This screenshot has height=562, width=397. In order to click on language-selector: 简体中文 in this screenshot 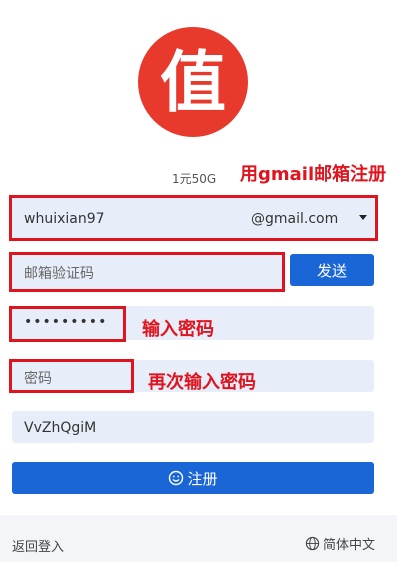, I will do `click(340, 543)`.